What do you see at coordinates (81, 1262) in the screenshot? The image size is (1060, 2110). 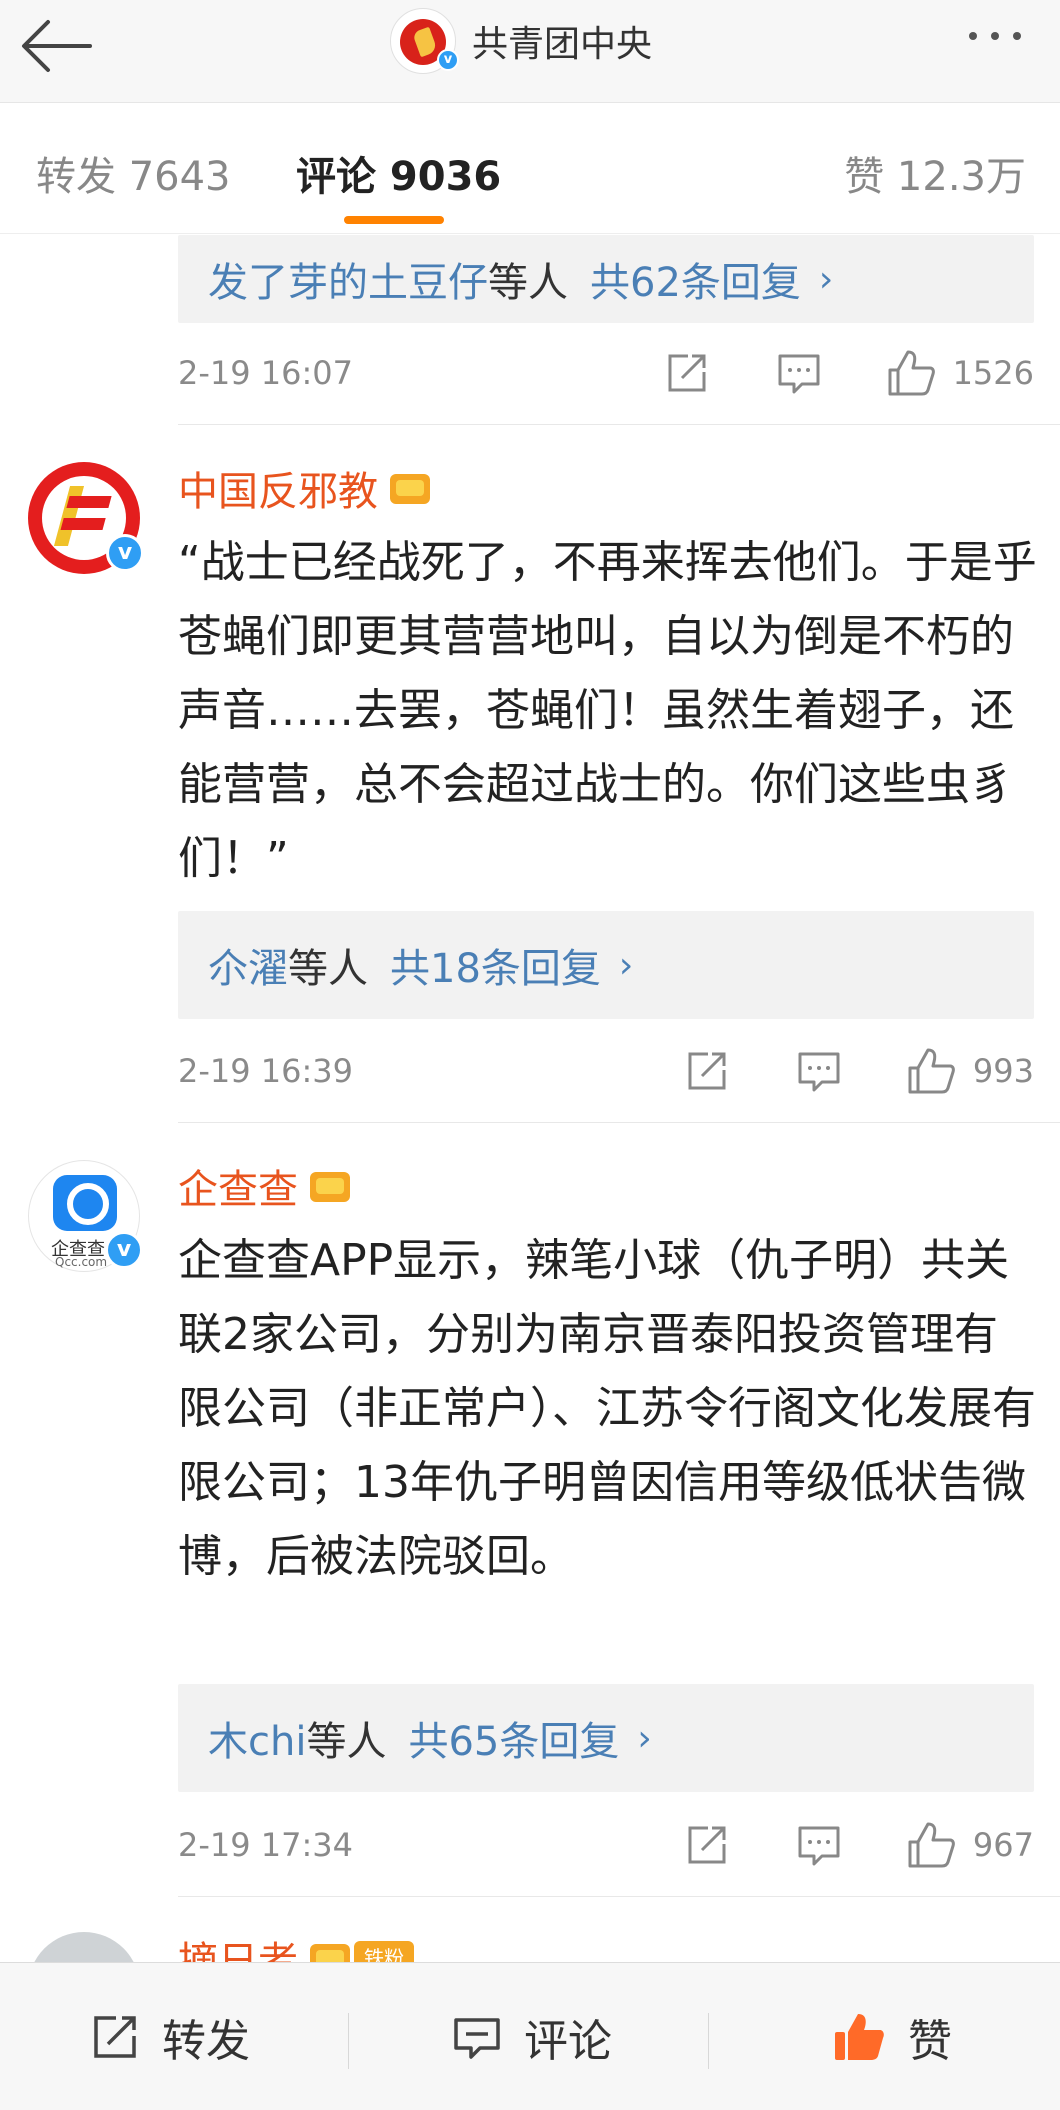 I see `avatar-subtext: Qcc.com` at bounding box center [81, 1262].